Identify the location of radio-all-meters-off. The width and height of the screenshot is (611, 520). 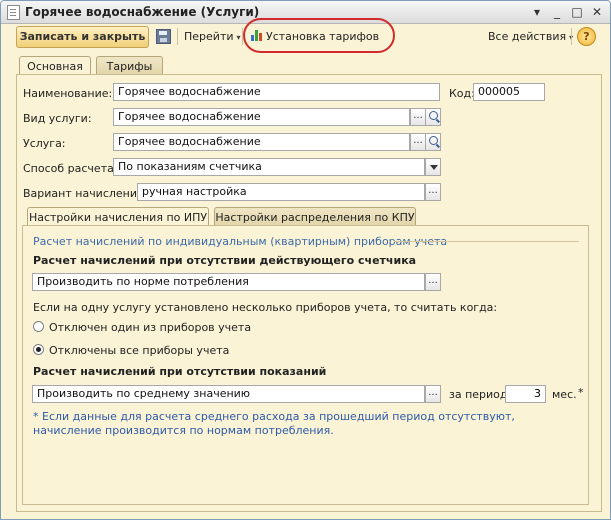
(38, 349).